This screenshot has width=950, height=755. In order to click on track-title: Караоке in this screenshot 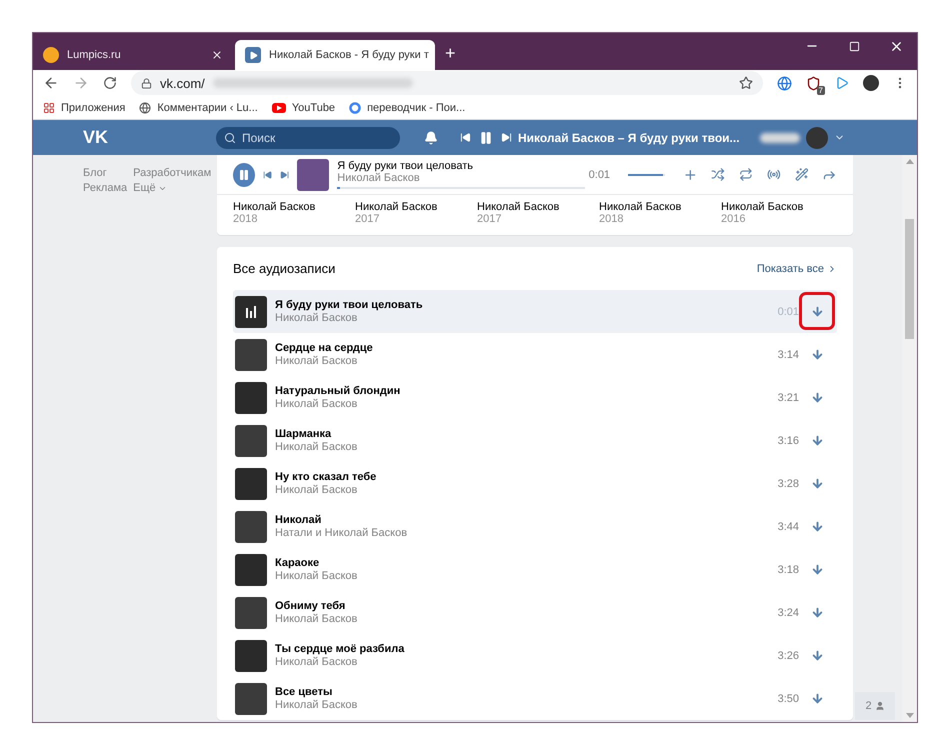, I will do `click(522, 563)`.